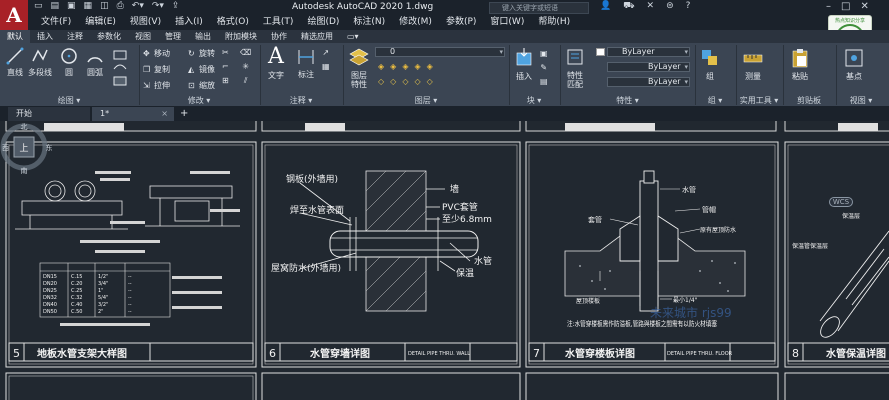 The height and width of the screenshot is (400, 889). Describe the element at coordinates (854, 64) in the screenshot. I see `base-point-button: 基点` at that location.